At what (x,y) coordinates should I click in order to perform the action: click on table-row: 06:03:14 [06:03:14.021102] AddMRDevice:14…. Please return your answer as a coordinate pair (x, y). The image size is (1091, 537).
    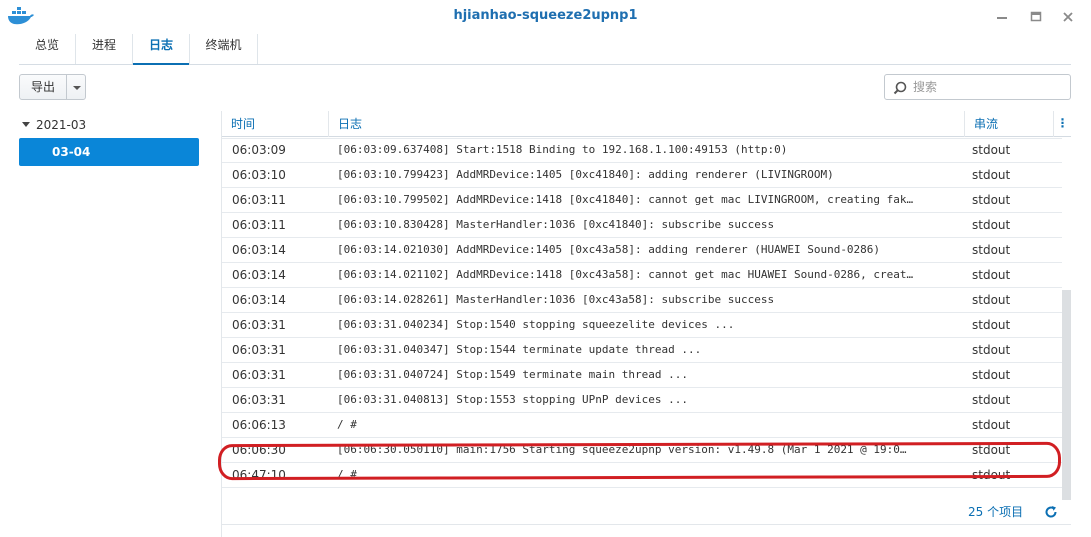
    Looking at the image, I should click on (642, 275).